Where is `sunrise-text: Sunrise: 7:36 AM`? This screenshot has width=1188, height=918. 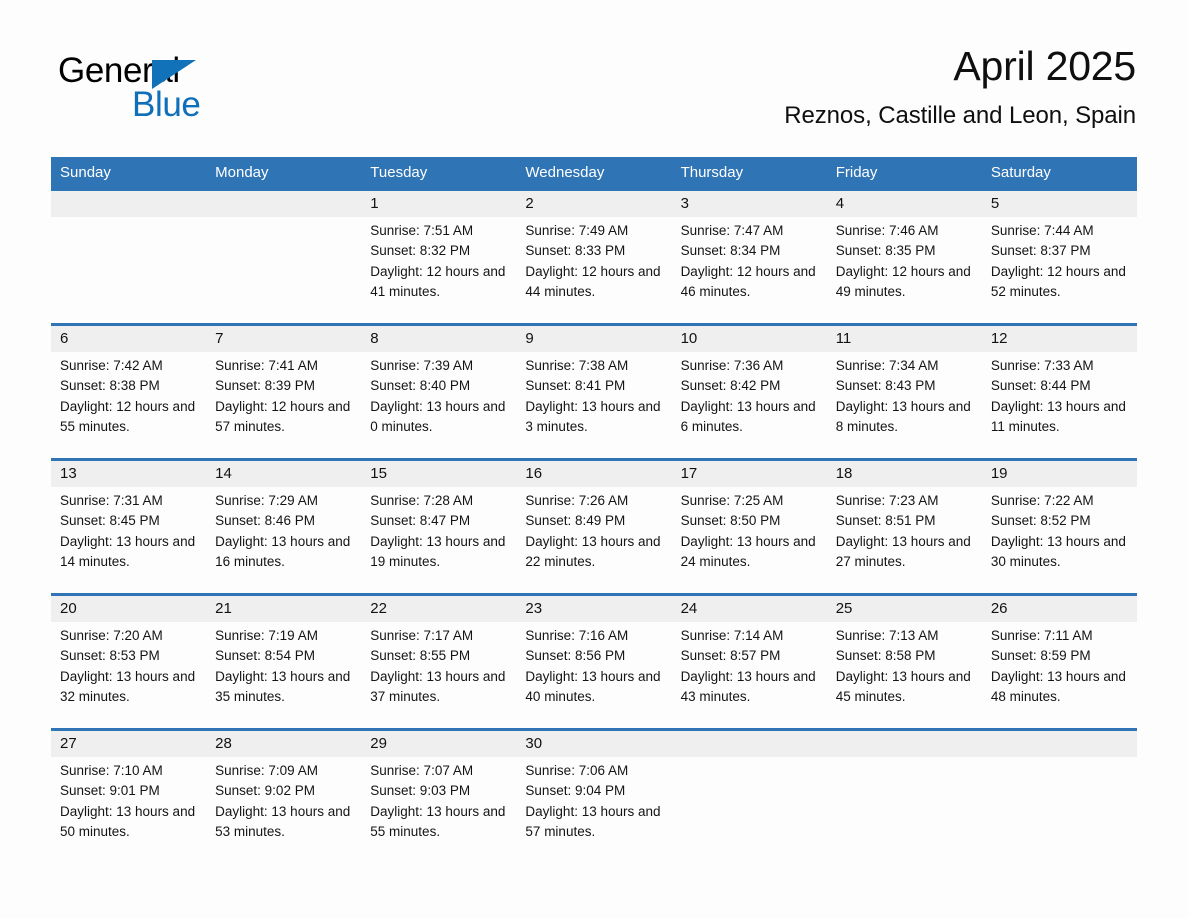 sunrise-text: Sunrise: 7:36 AM is located at coordinates (732, 365).